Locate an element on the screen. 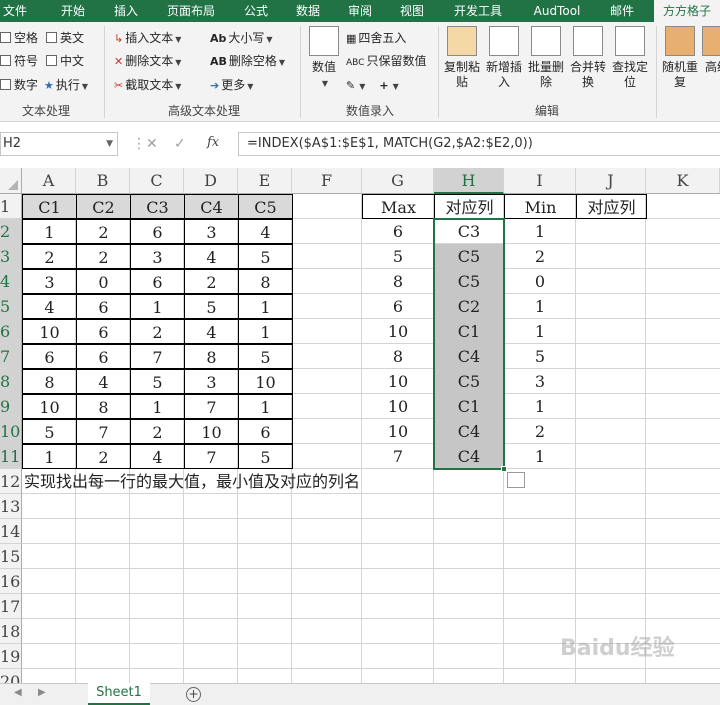  table-header-cell: C2 is located at coordinates (103, 206).